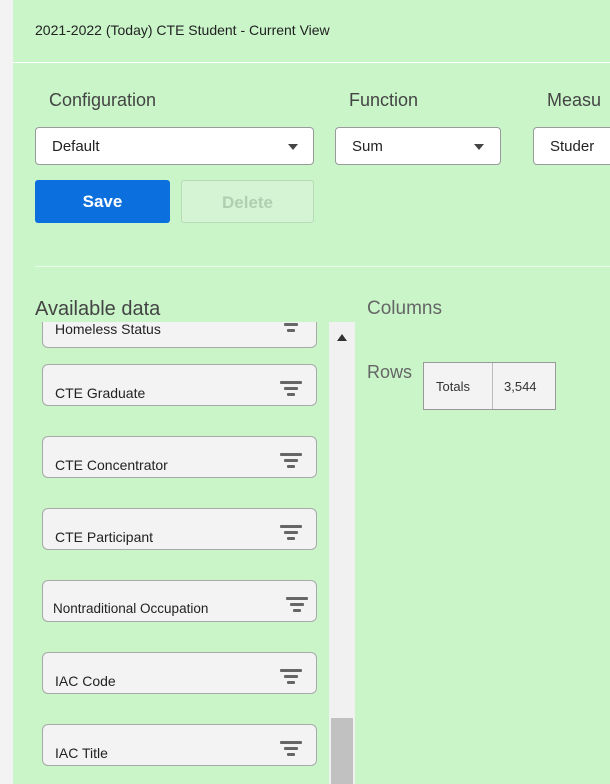 This screenshot has width=610, height=784. I want to click on measure-label: Measu, so click(574, 100).